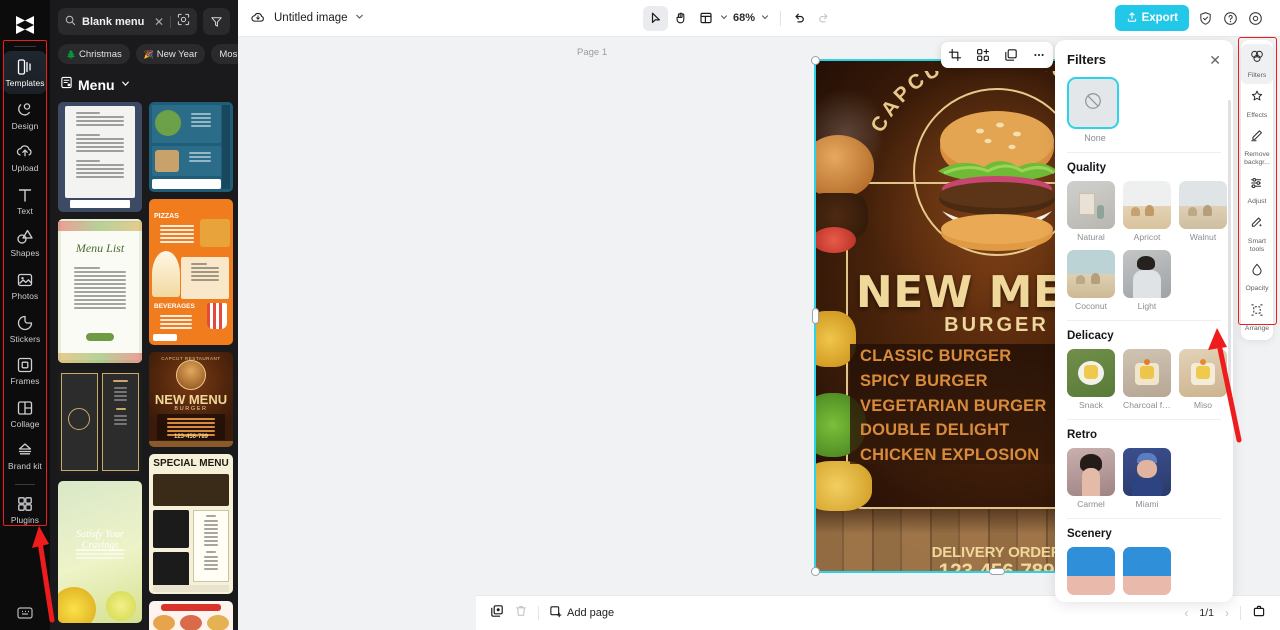 The height and width of the screenshot is (630, 1280). I want to click on sidebar-item-templates: Templates, so click(25, 72).